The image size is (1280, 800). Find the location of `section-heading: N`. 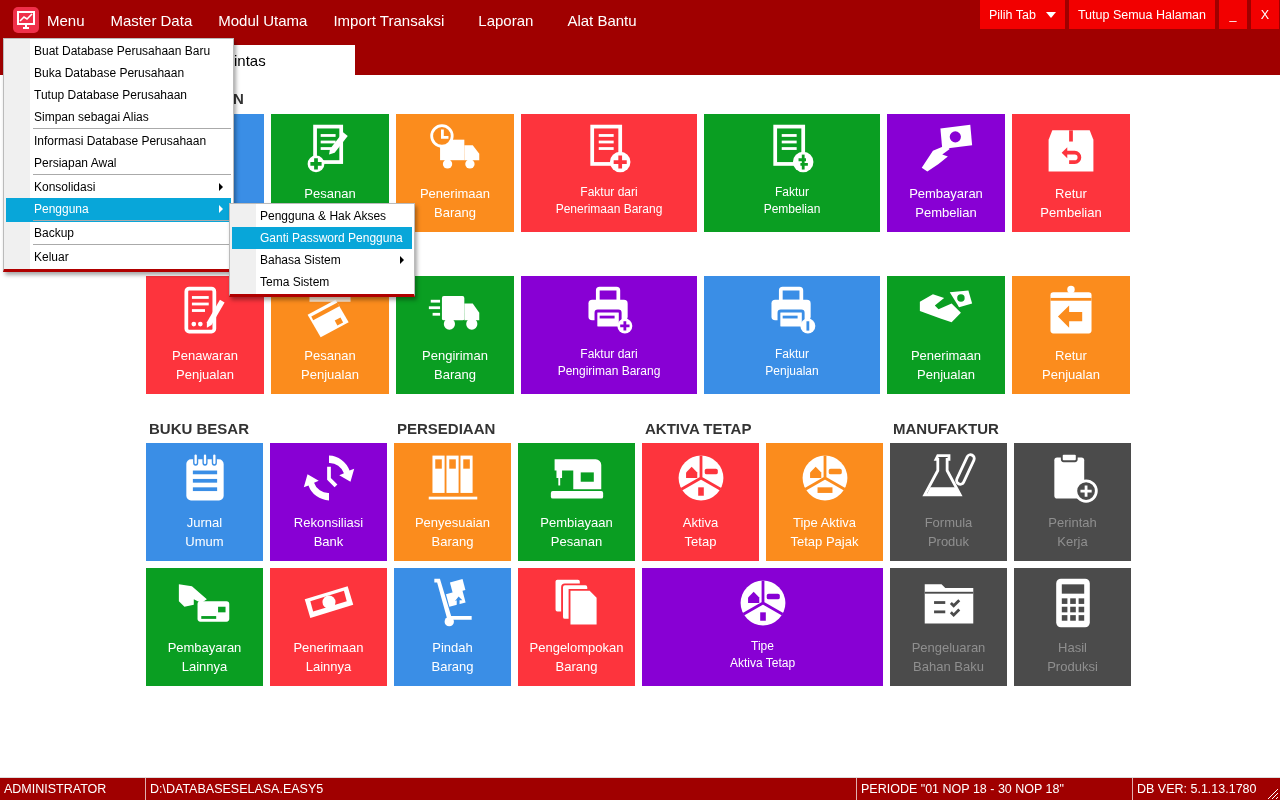

section-heading: N is located at coordinates (238, 99).